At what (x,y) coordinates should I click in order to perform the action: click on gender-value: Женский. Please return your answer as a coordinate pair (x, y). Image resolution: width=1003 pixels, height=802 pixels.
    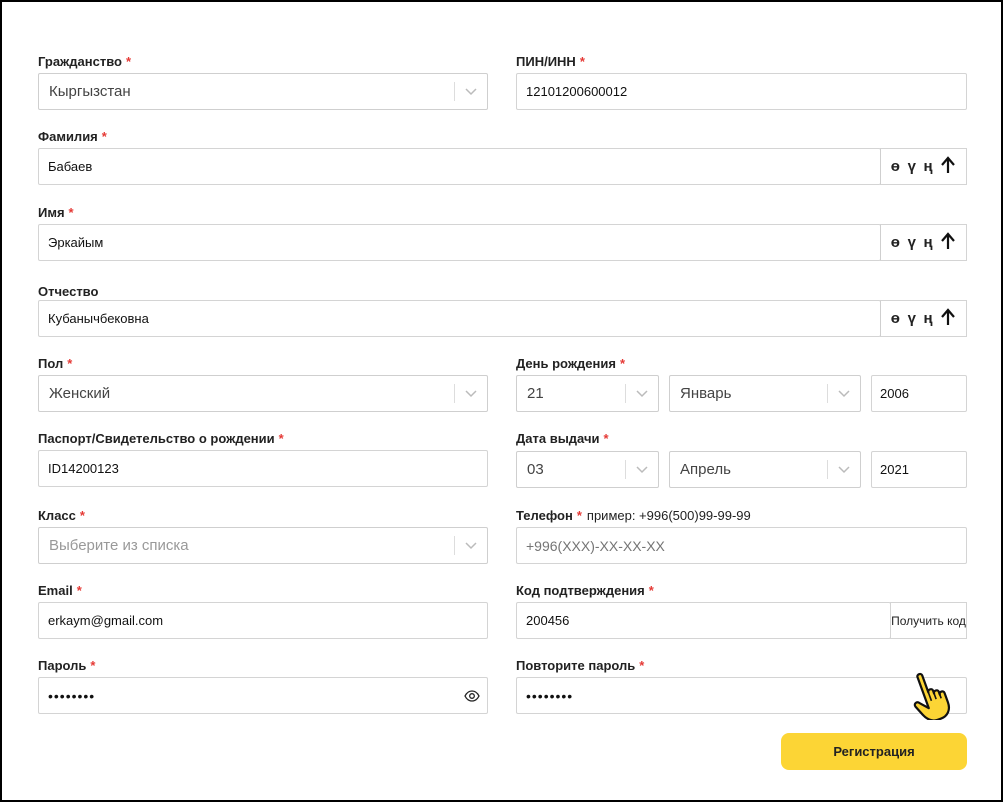
    Looking at the image, I should click on (80, 393).